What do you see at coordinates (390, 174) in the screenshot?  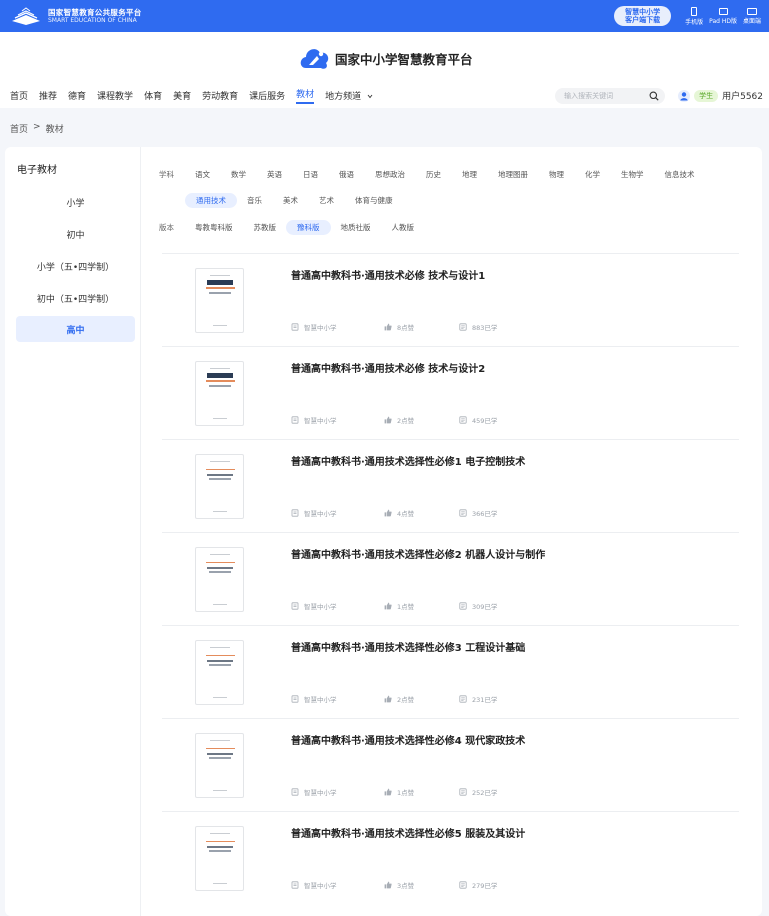 I see `subject-chip: 思想政治` at bounding box center [390, 174].